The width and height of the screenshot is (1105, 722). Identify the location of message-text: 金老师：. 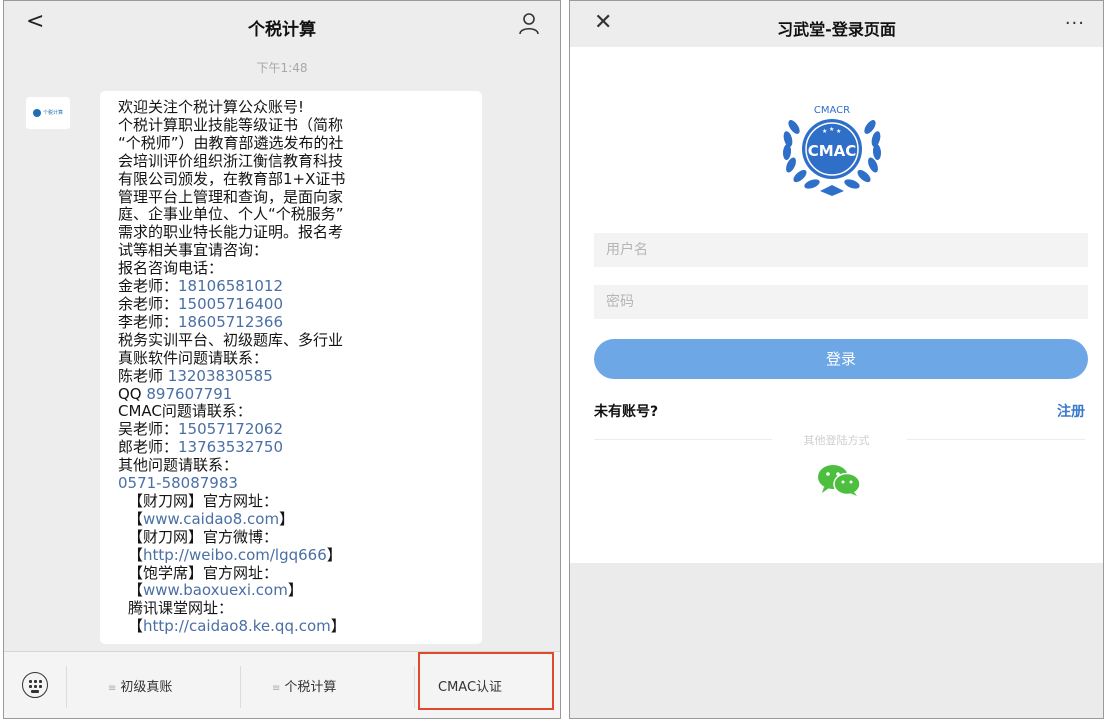
(148, 286).